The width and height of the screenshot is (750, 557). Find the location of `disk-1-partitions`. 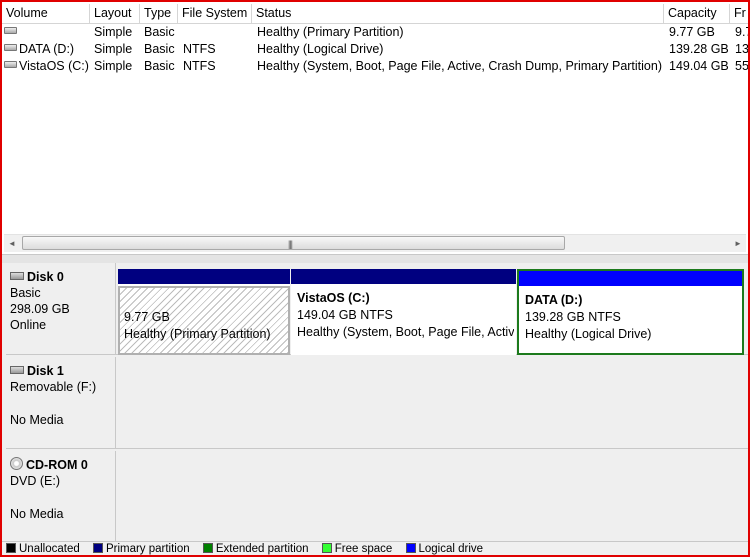

disk-1-partitions is located at coordinates (432, 403).